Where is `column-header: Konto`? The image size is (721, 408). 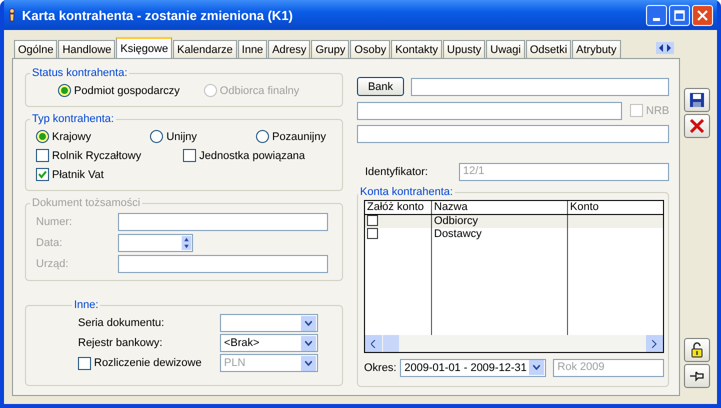 column-header: Konto is located at coordinates (616, 207).